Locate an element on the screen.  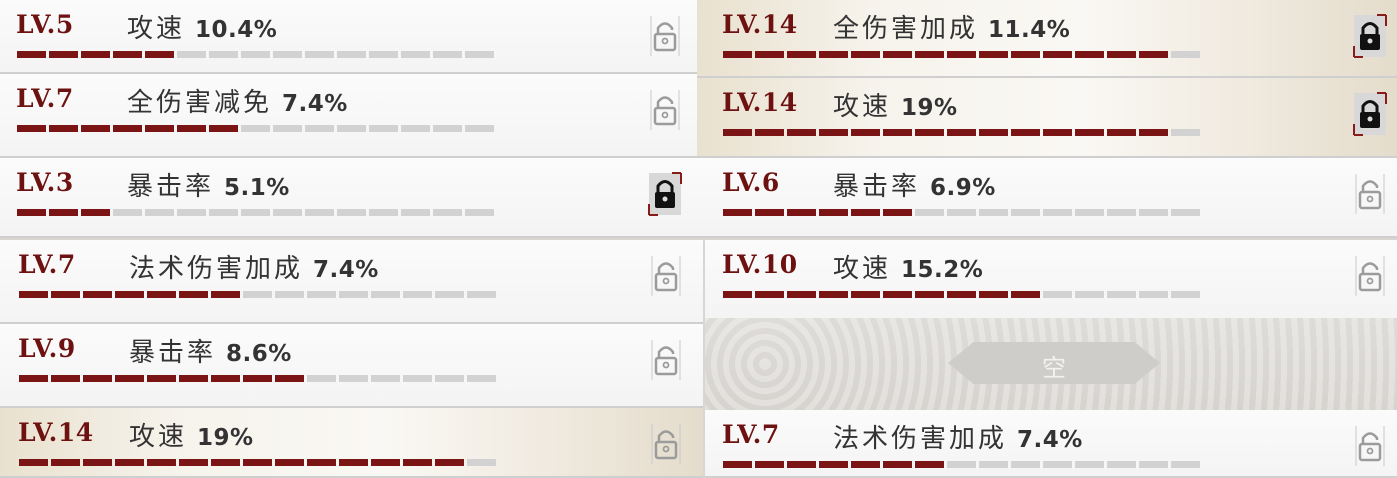
affix-row: LV.3 暴击率 5.1% is located at coordinates (348, 198).